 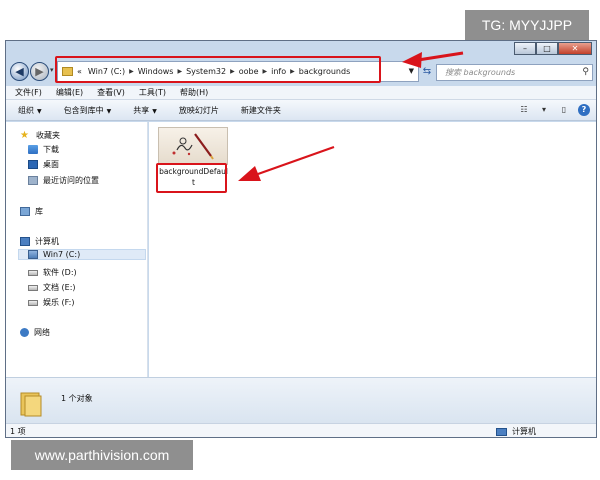 I want to click on close-button: ✕, so click(x=575, y=48).